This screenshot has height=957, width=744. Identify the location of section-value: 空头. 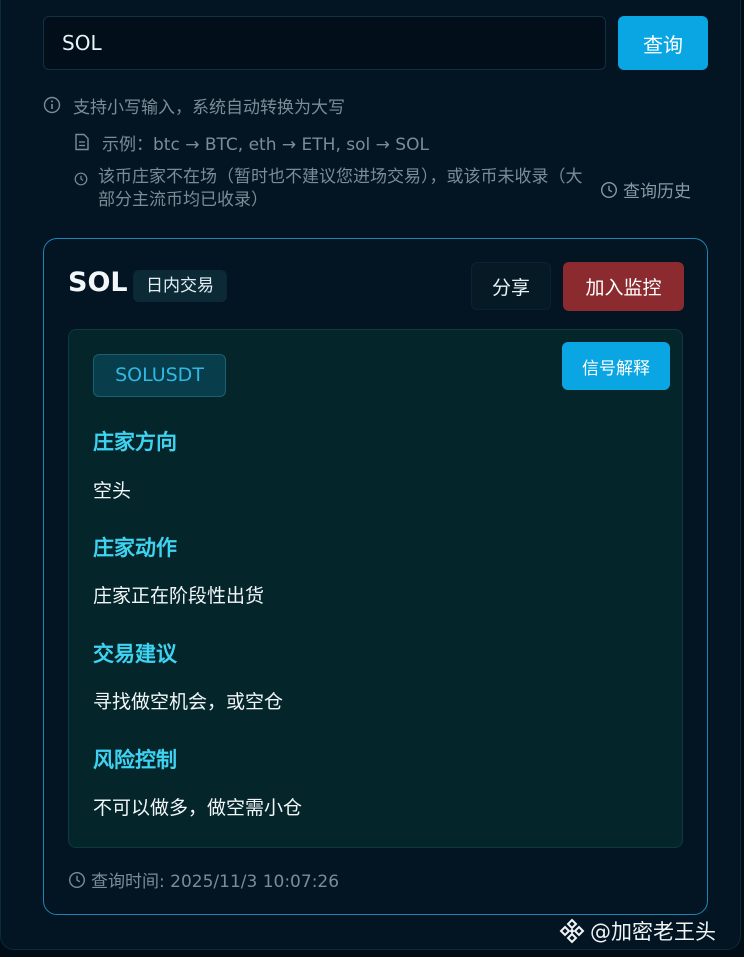
(112, 491).